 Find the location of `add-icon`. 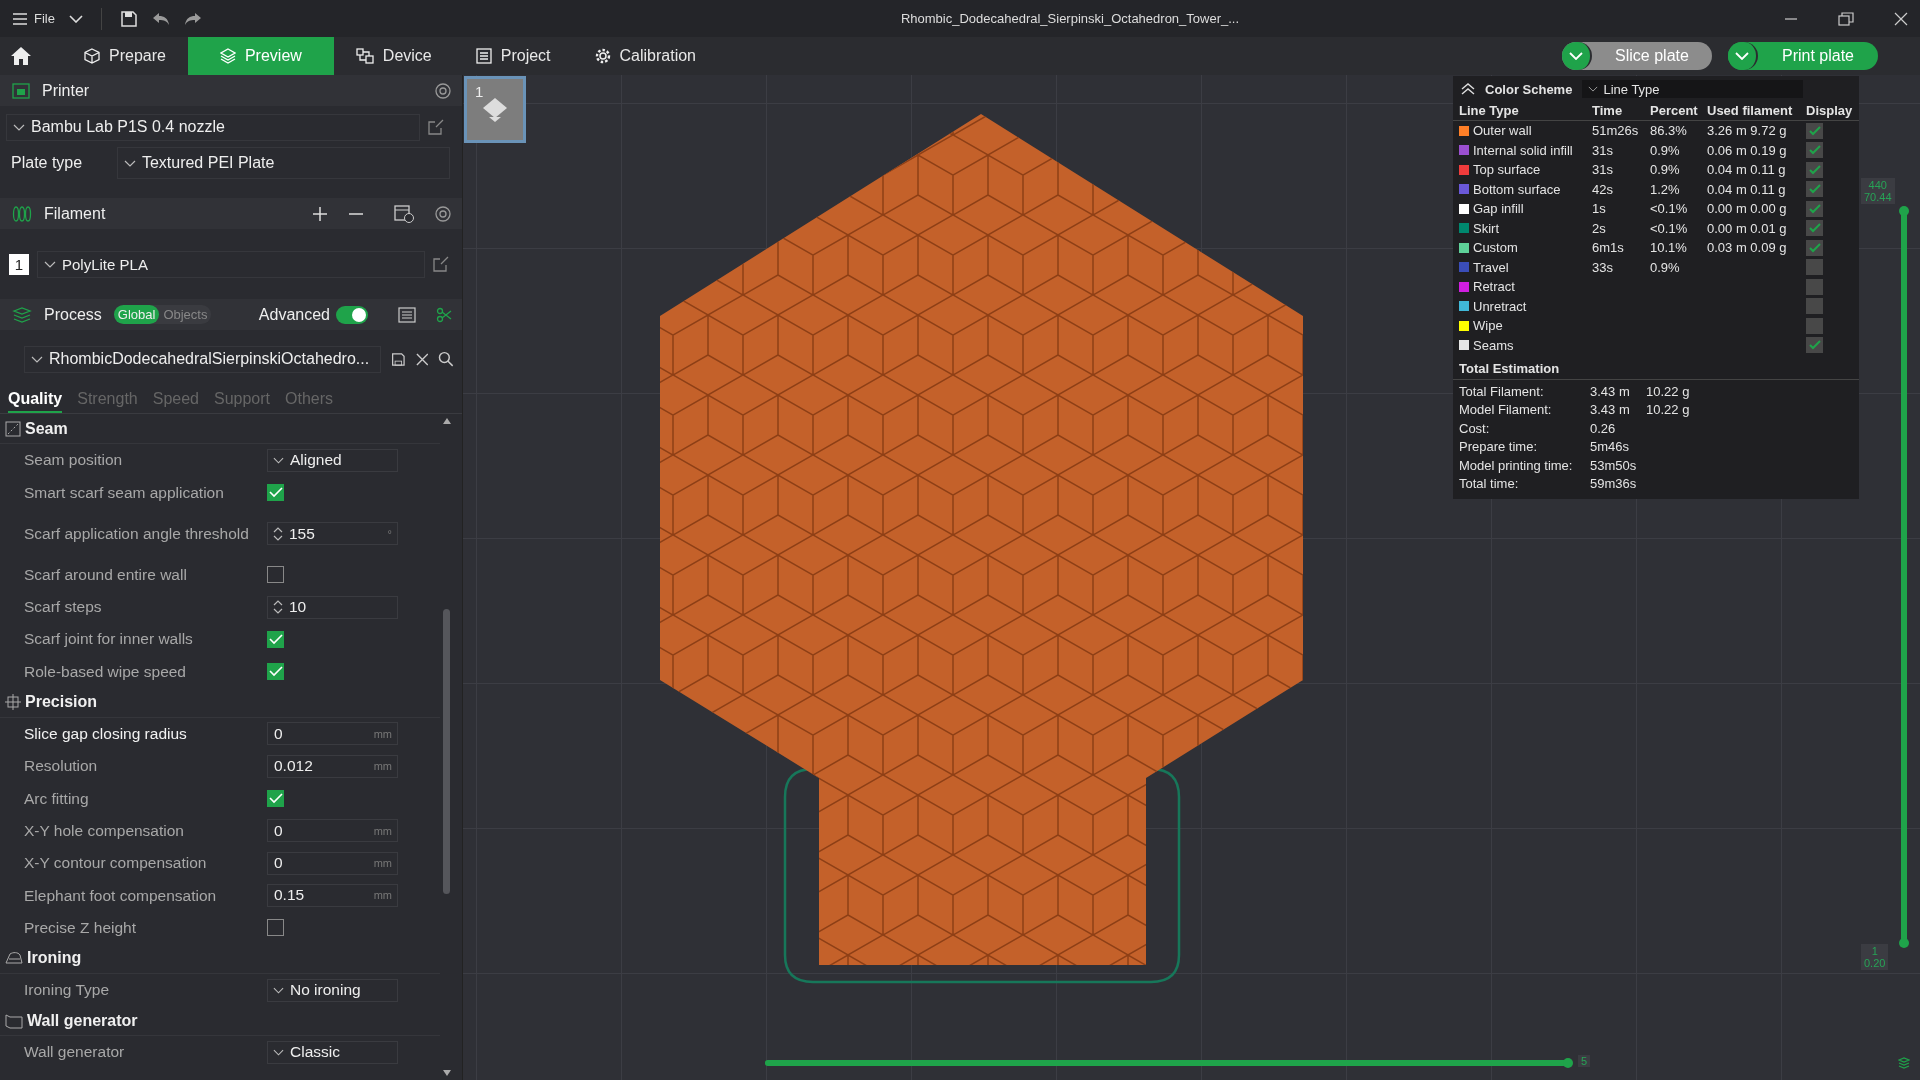

add-icon is located at coordinates (320, 213).